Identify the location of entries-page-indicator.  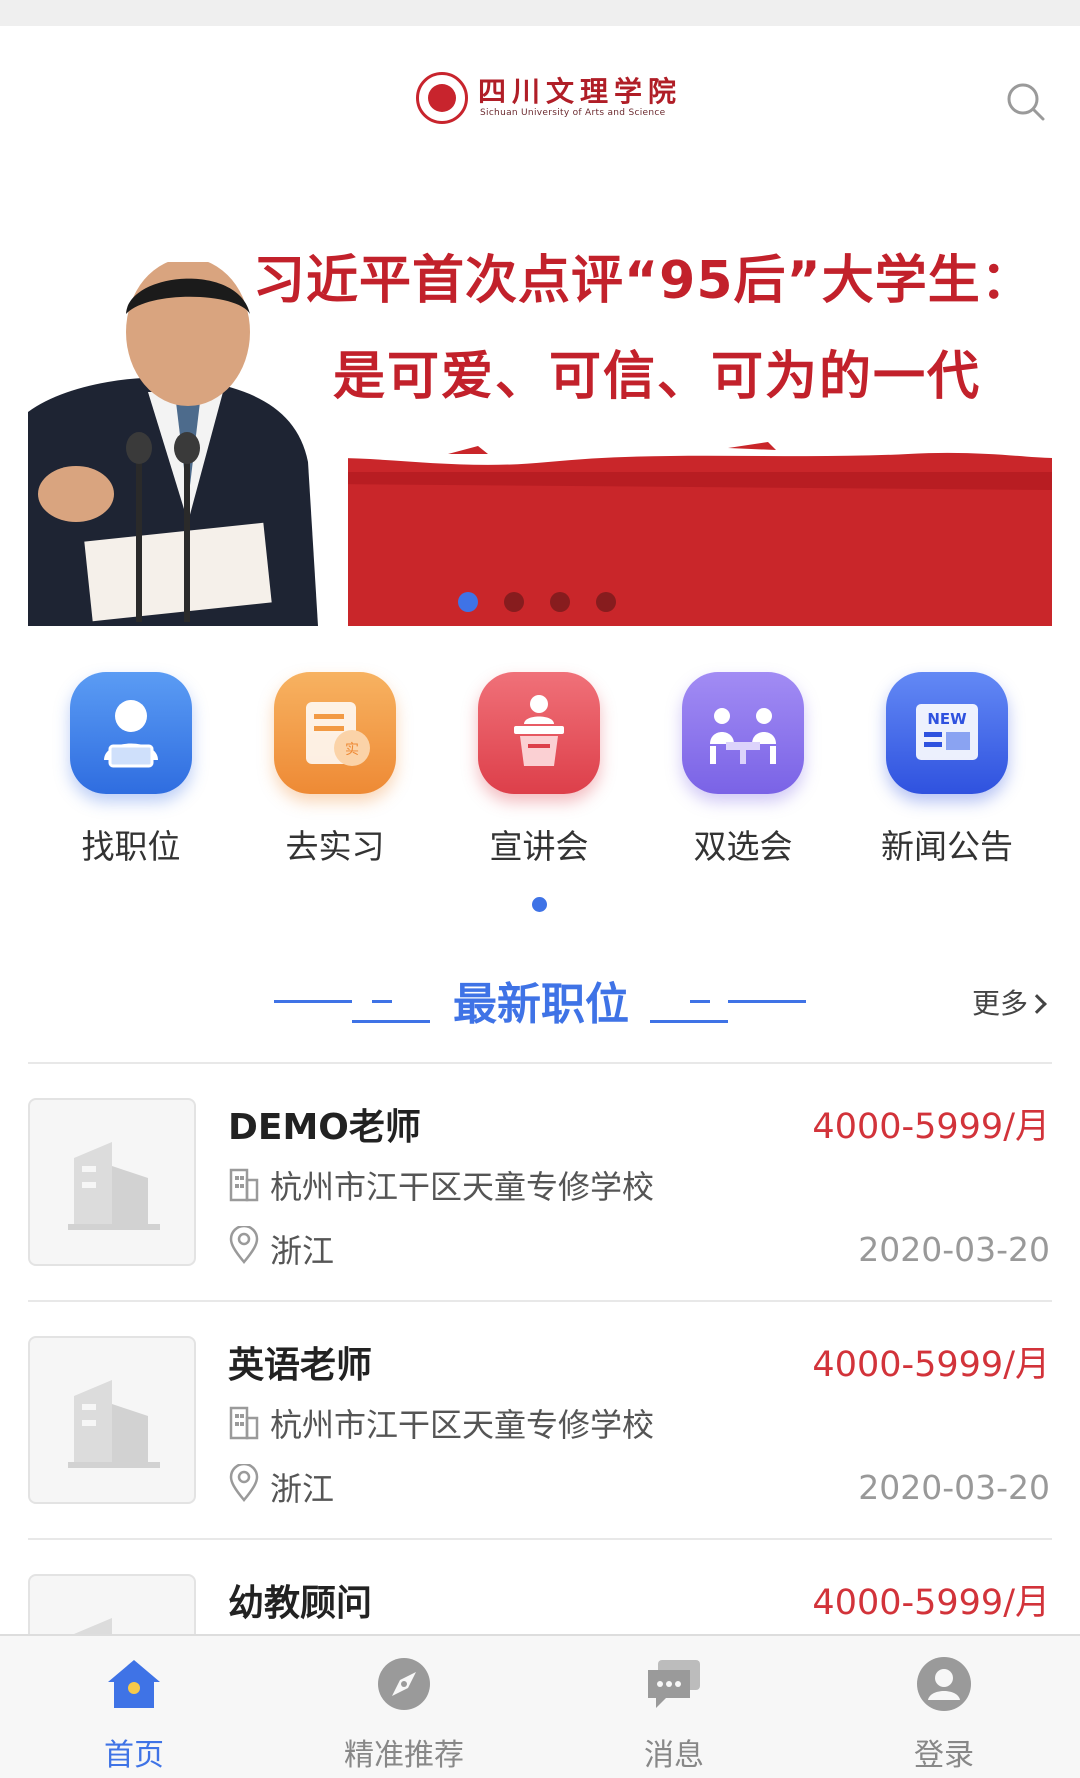
(539, 904).